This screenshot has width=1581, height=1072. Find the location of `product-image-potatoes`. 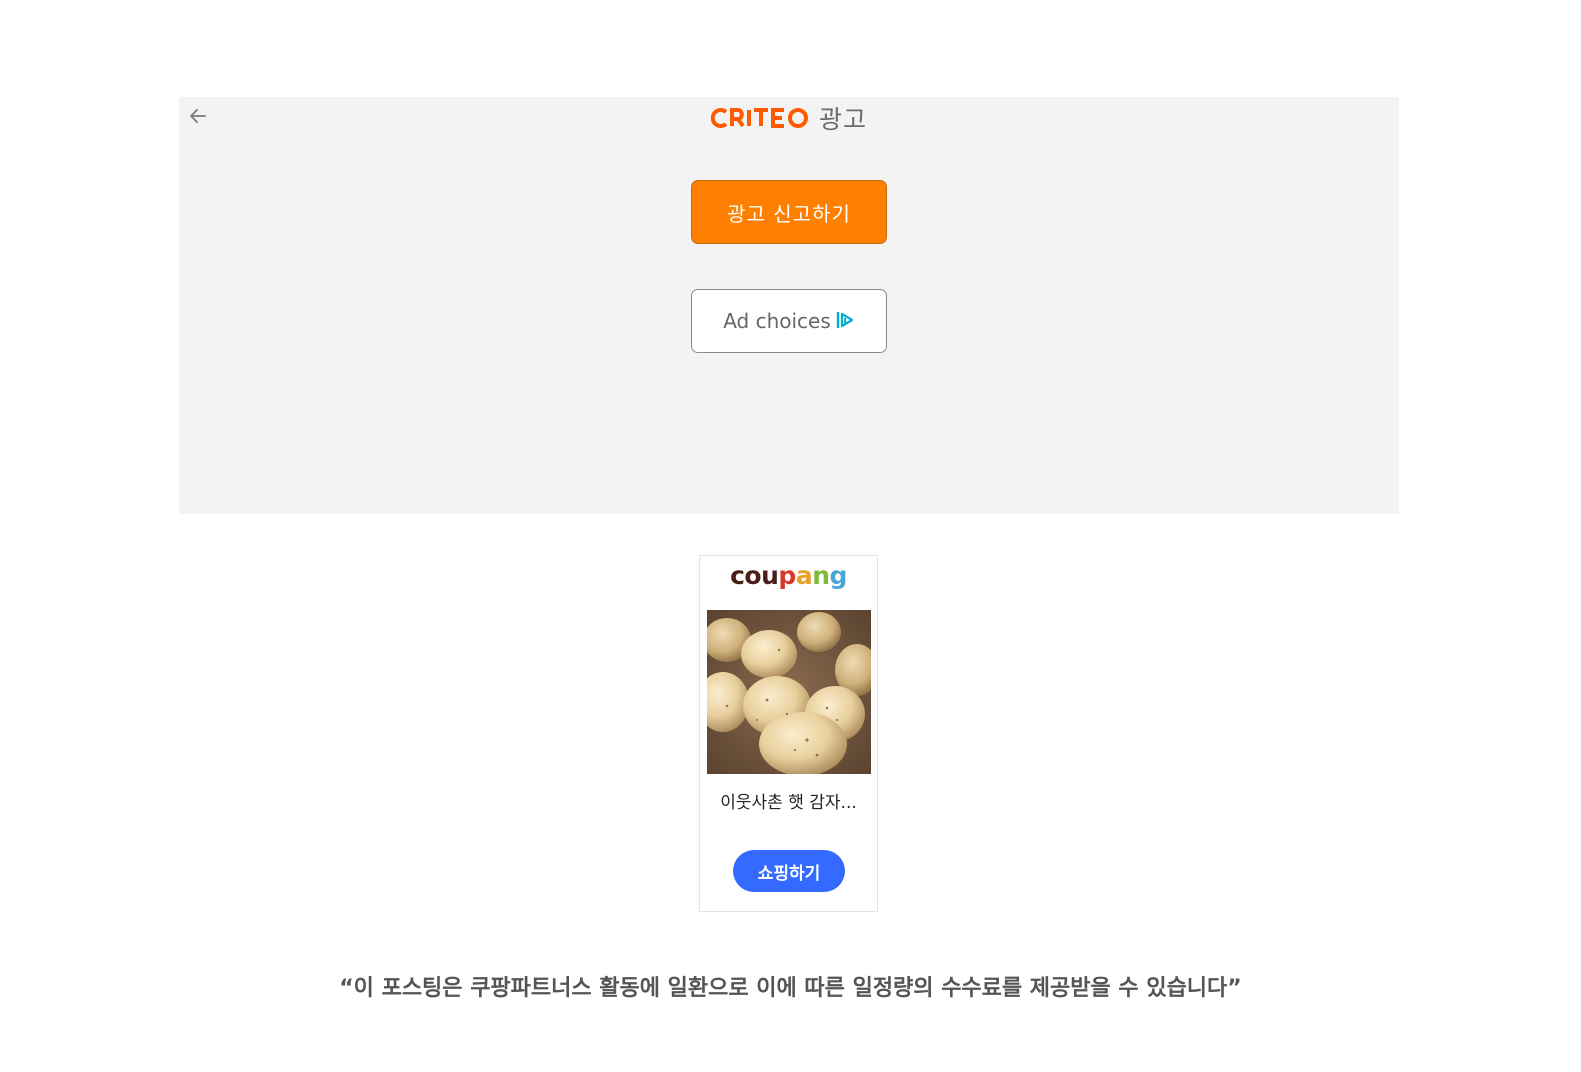

product-image-potatoes is located at coordinates (789, 692).